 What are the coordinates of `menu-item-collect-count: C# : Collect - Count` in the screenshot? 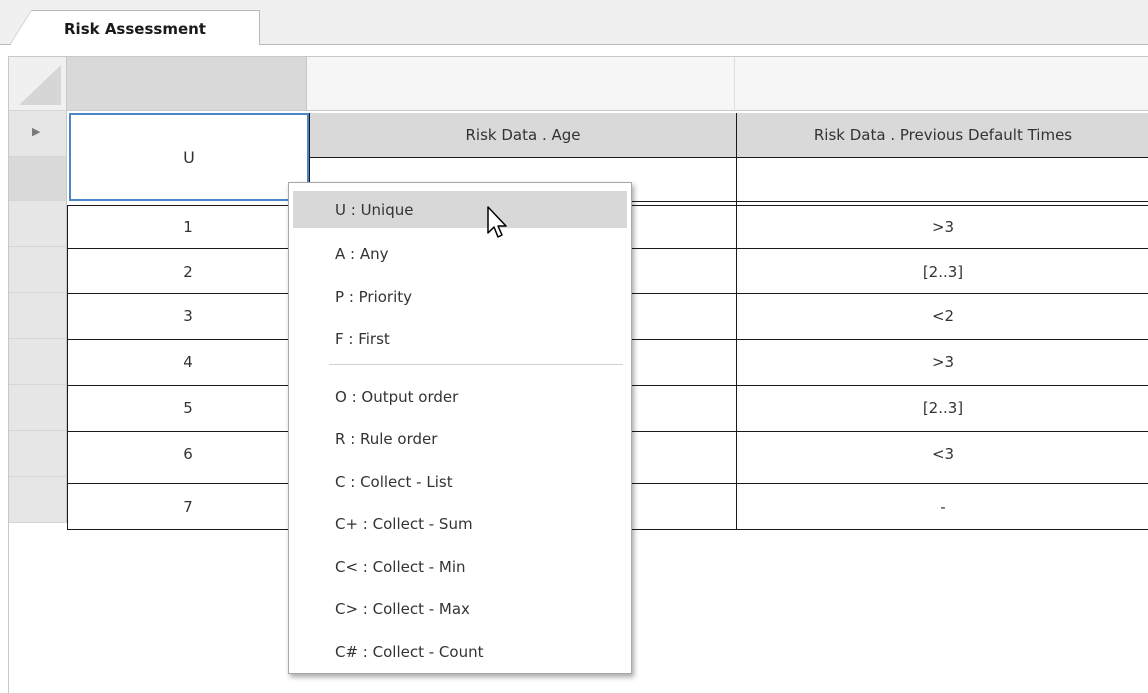 It's located at (460, 651).